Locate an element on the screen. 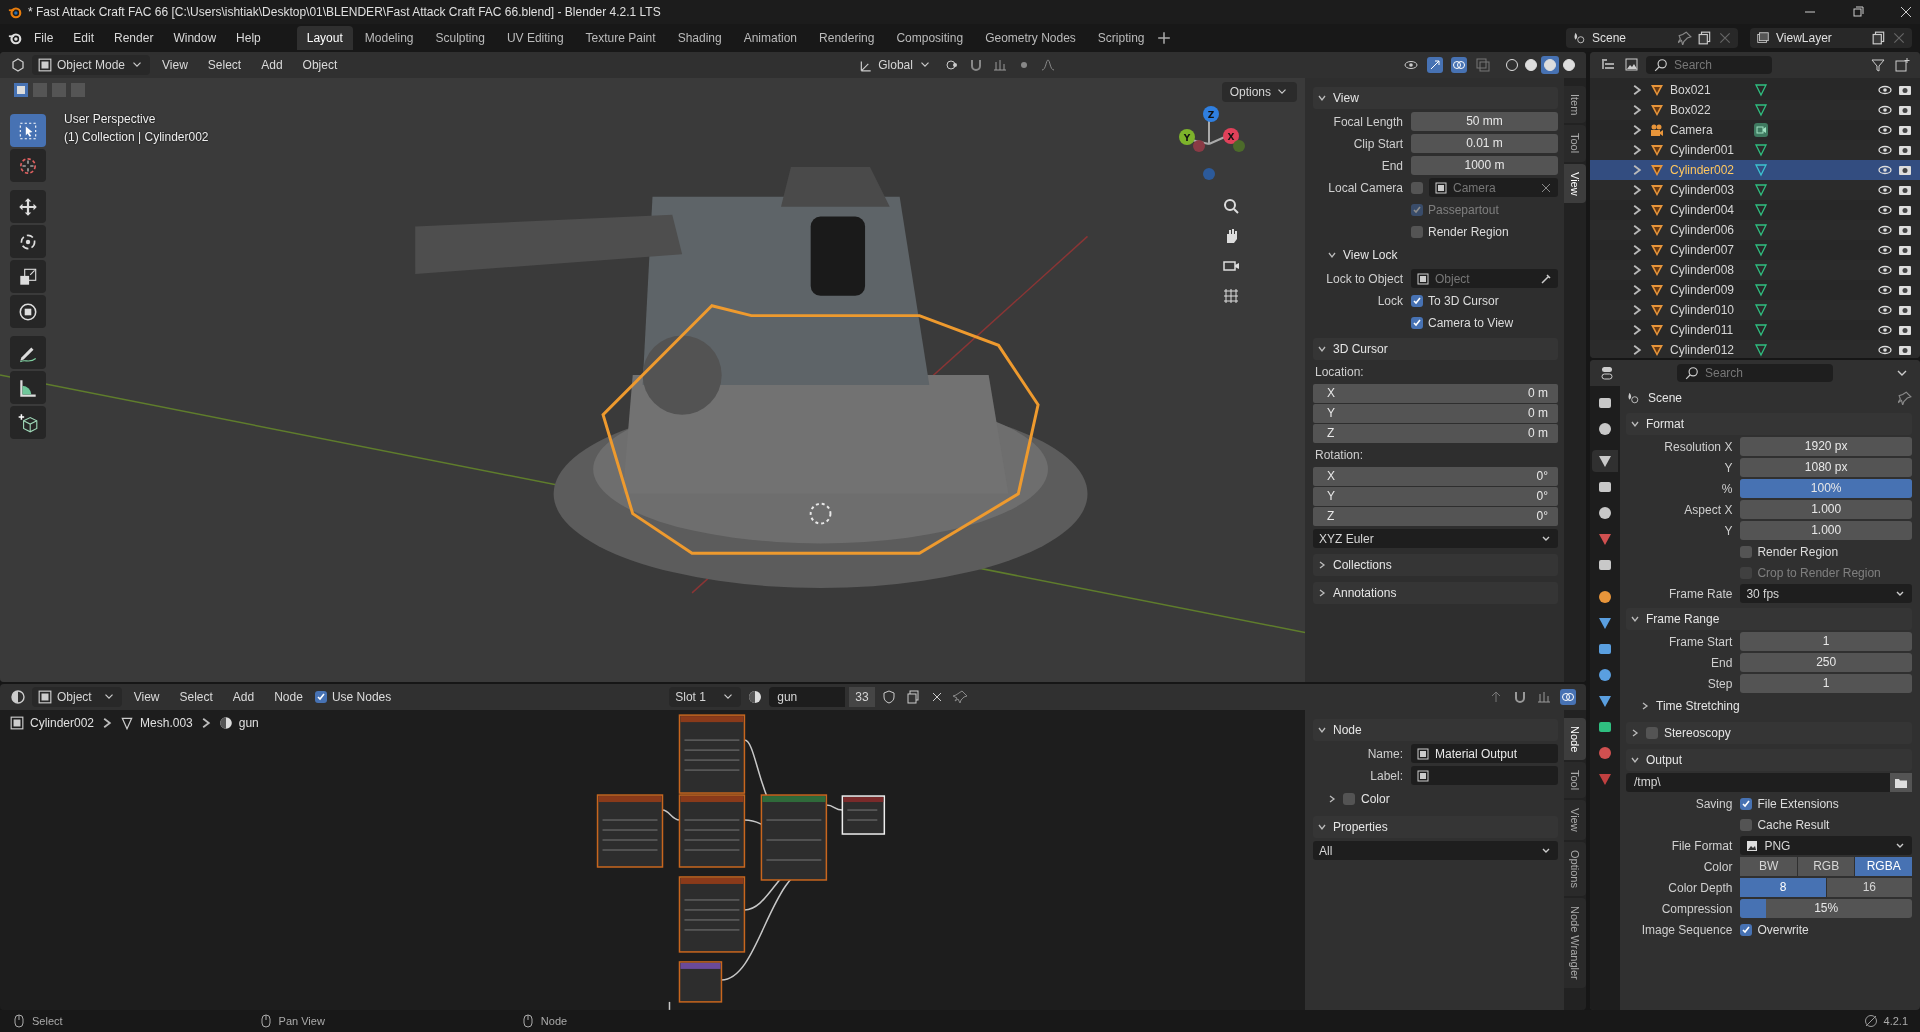 Image resolution: width=1920 pixels, height=1032 pixels. number-field: 1 is located at coordinates (1826, 641).